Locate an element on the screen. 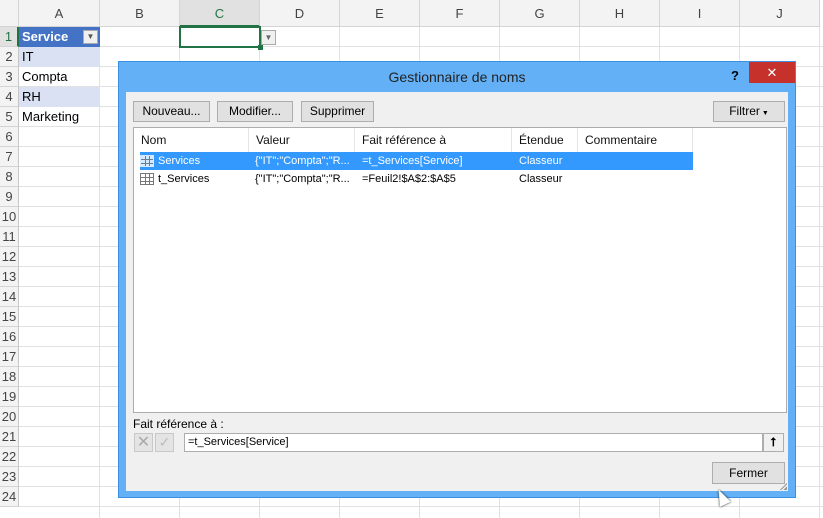 Image resolution: width=823 pixels, height=518 pixels. column-header-D: D is located at coordinates (300, 13).